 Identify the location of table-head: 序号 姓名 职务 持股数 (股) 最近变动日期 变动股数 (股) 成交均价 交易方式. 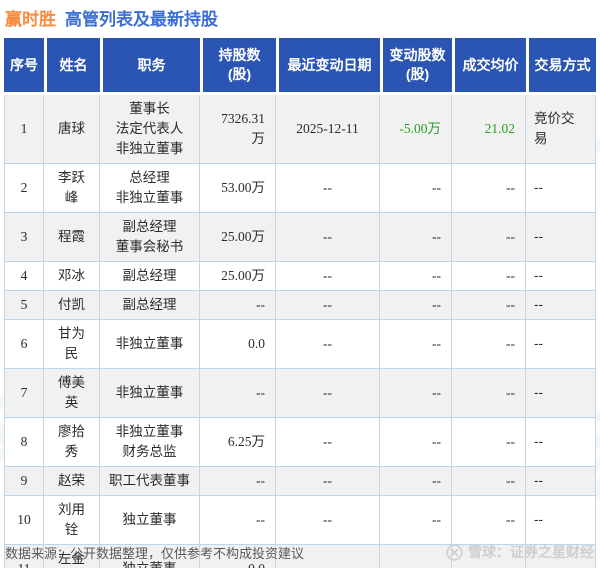
(300, 66).